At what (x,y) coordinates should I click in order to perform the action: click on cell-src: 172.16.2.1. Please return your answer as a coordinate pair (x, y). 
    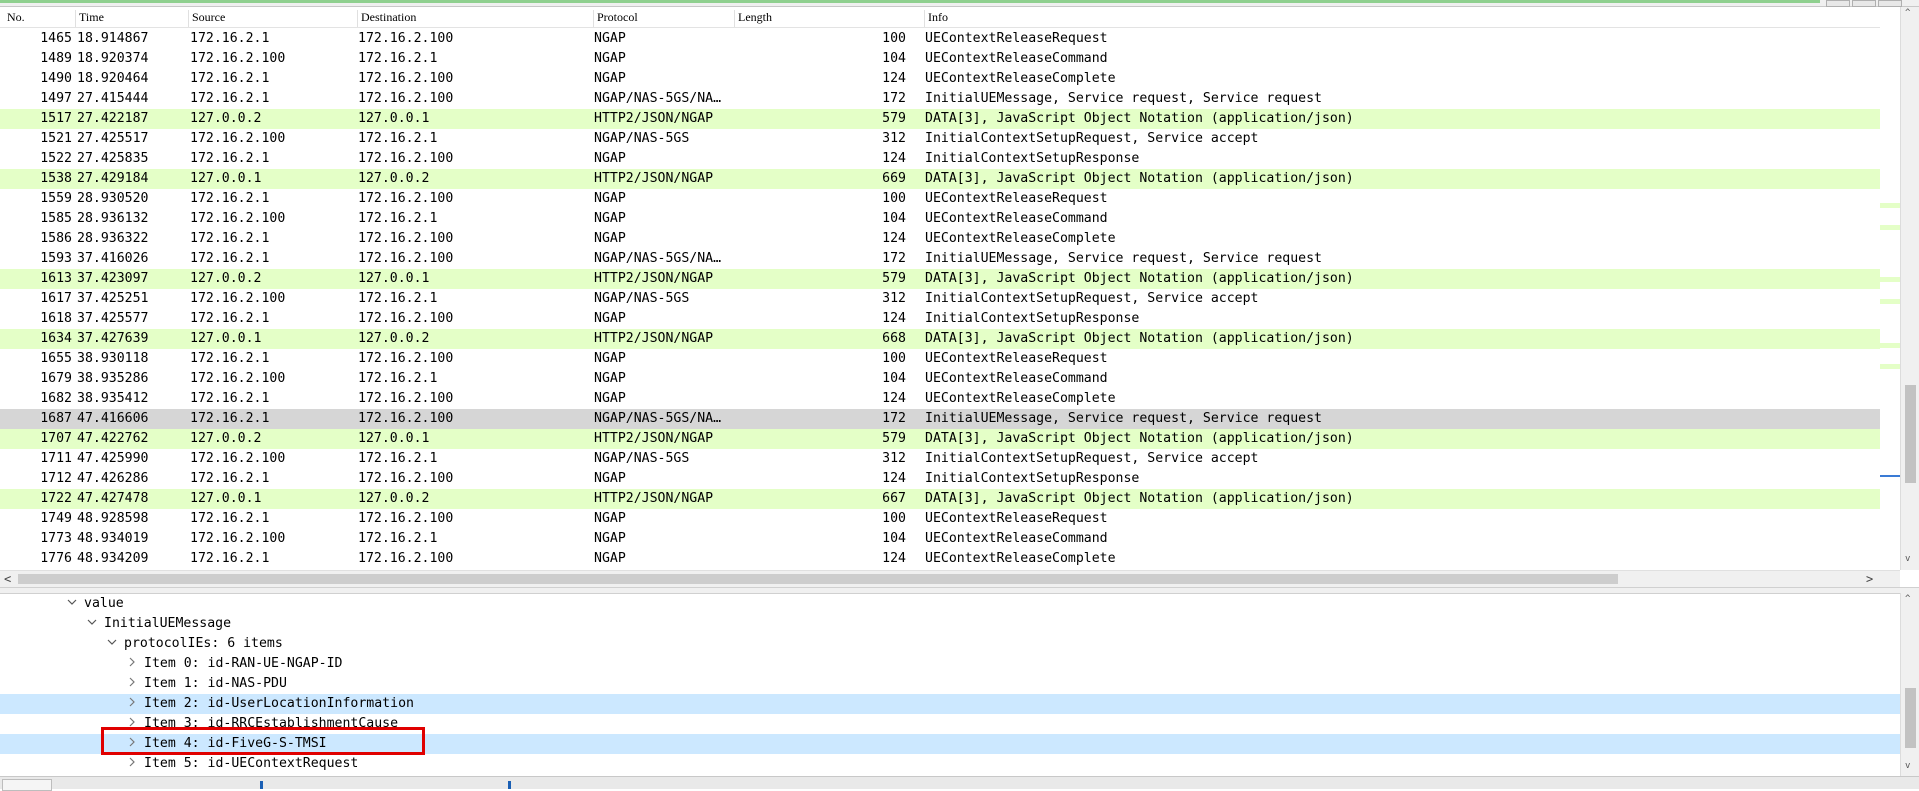
    Looking at the image, I should click on (230, 258).